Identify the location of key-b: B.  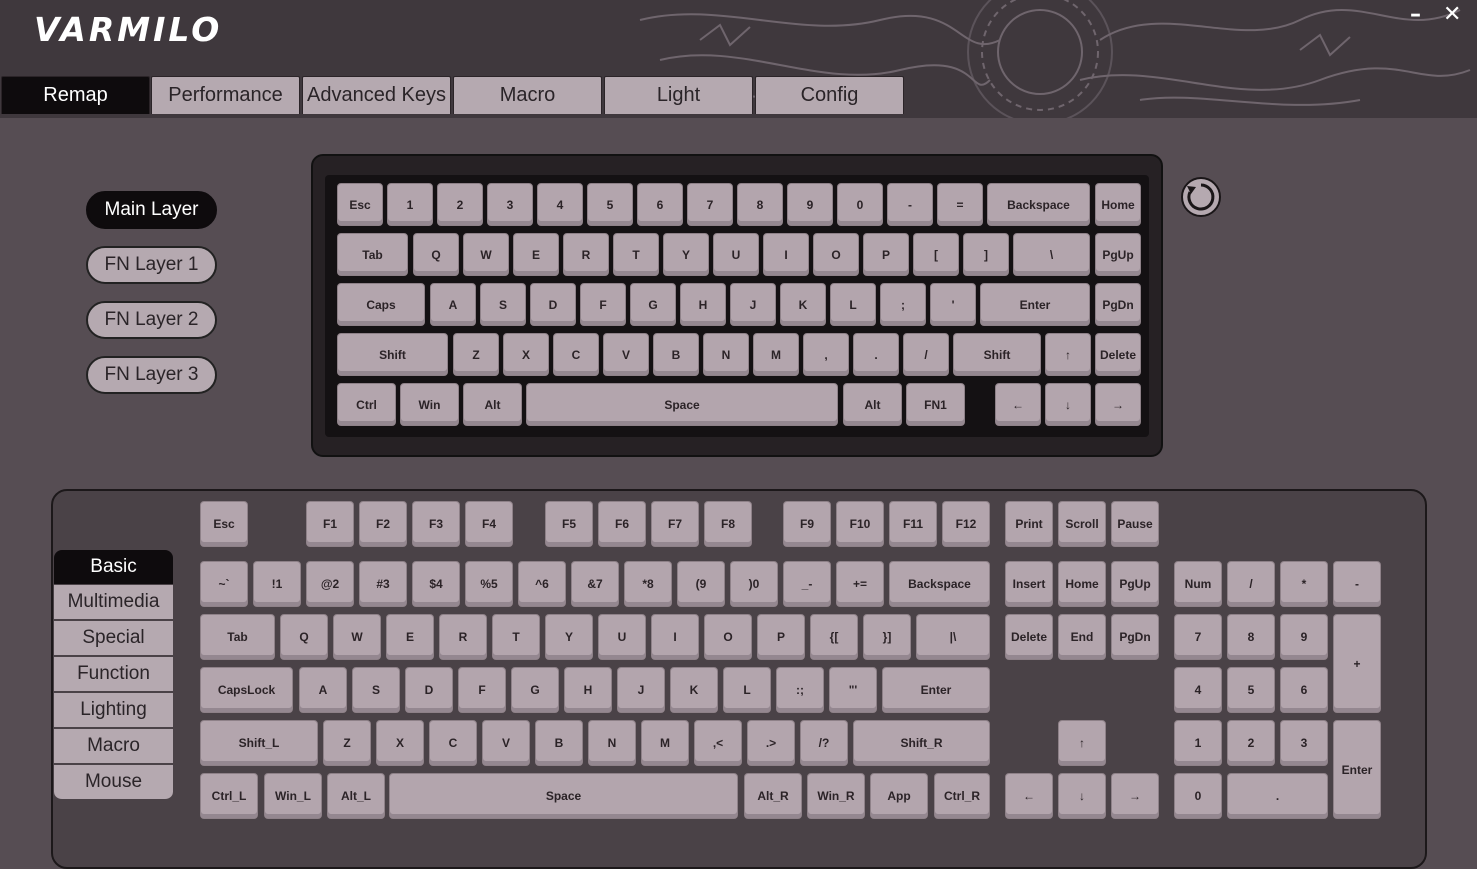
(676, 354).